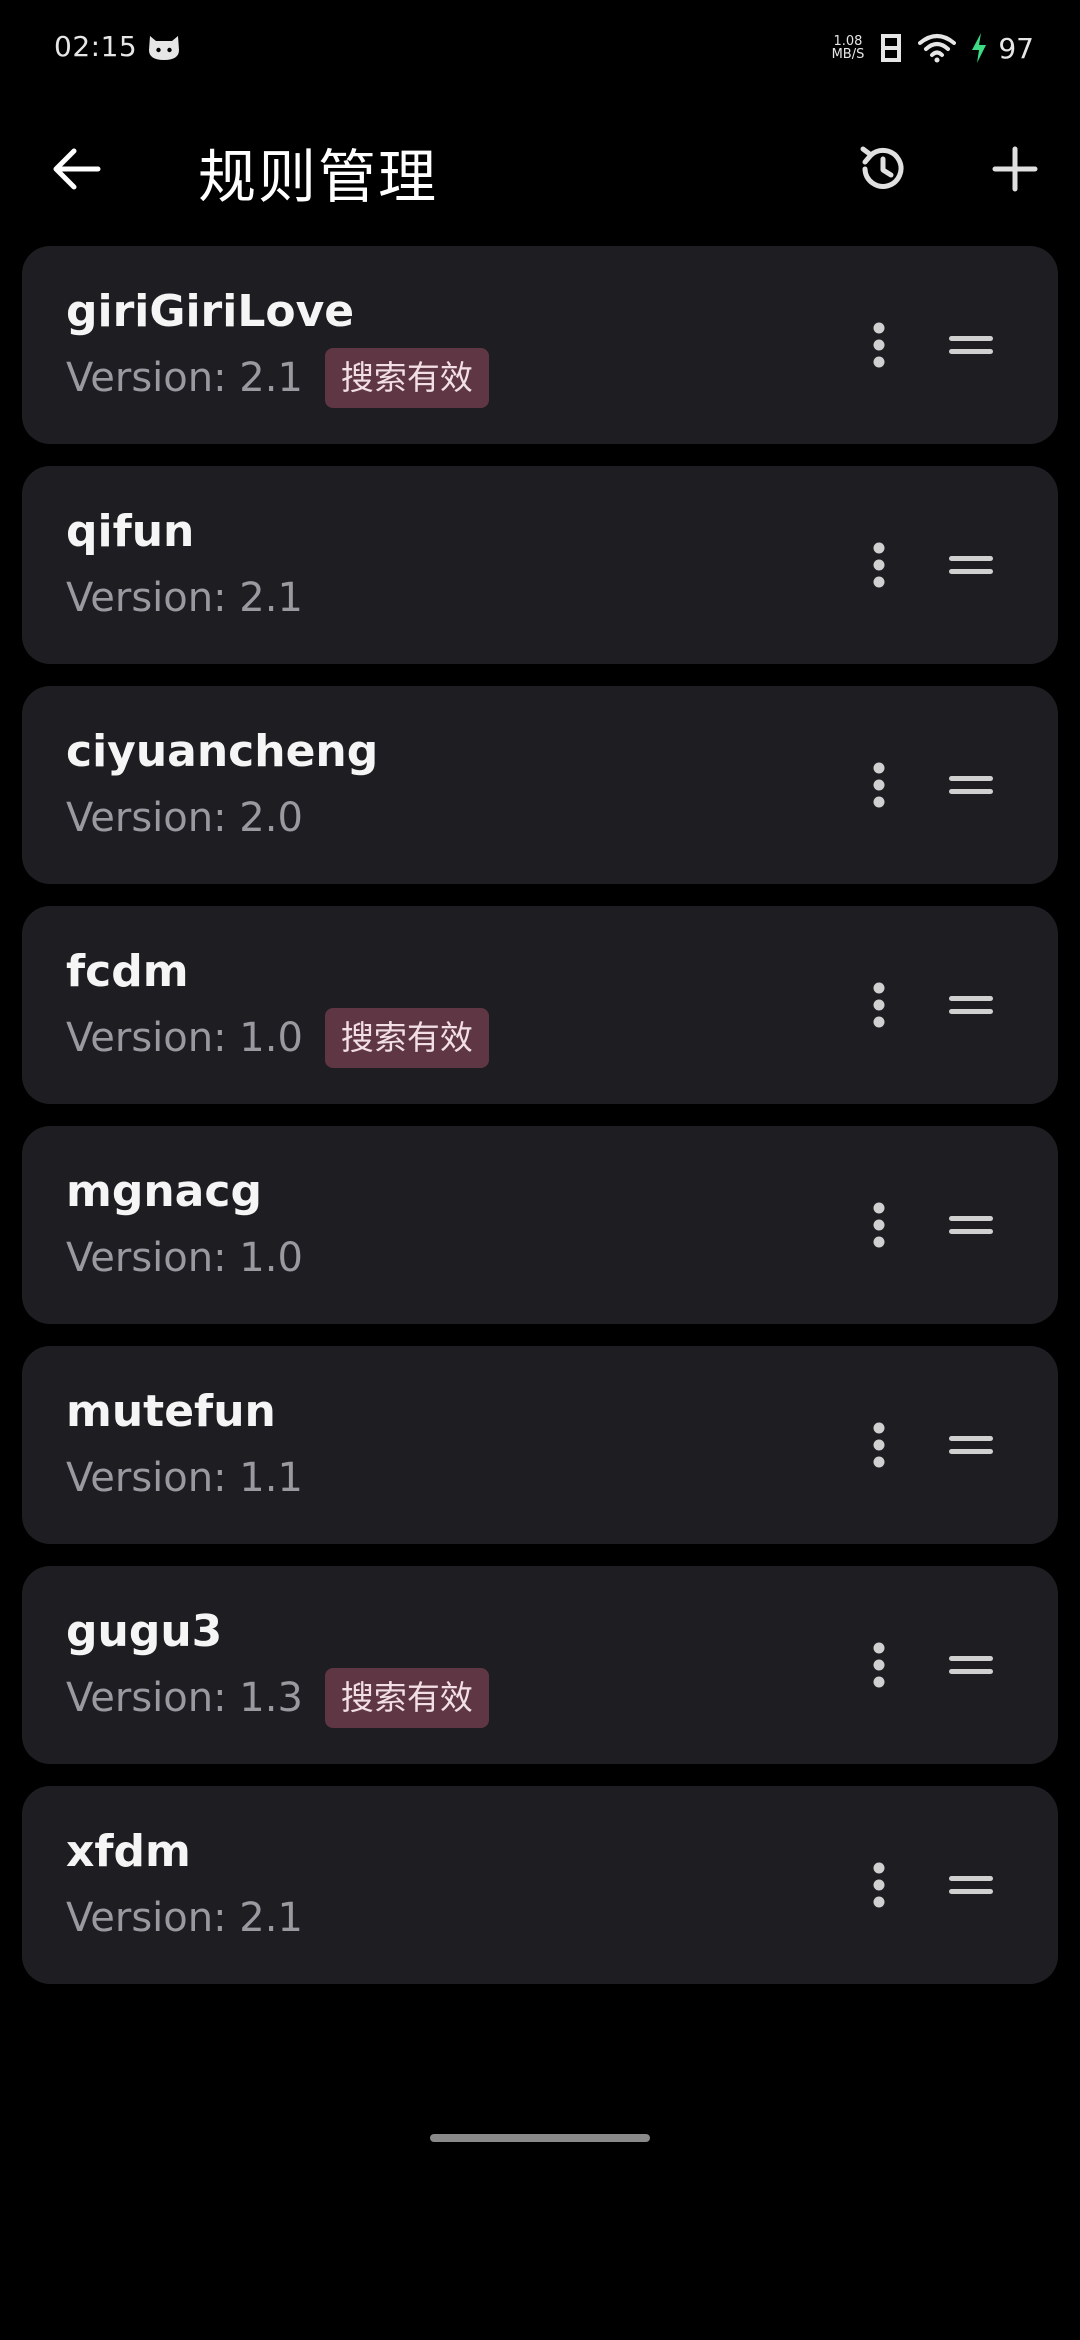 This screenshot has width=1080, height=2340. What do you see at coordinates (848, 54) in the screenshot?
I see `net-speed-unit: MB/S` at bounding box center [848, 54].